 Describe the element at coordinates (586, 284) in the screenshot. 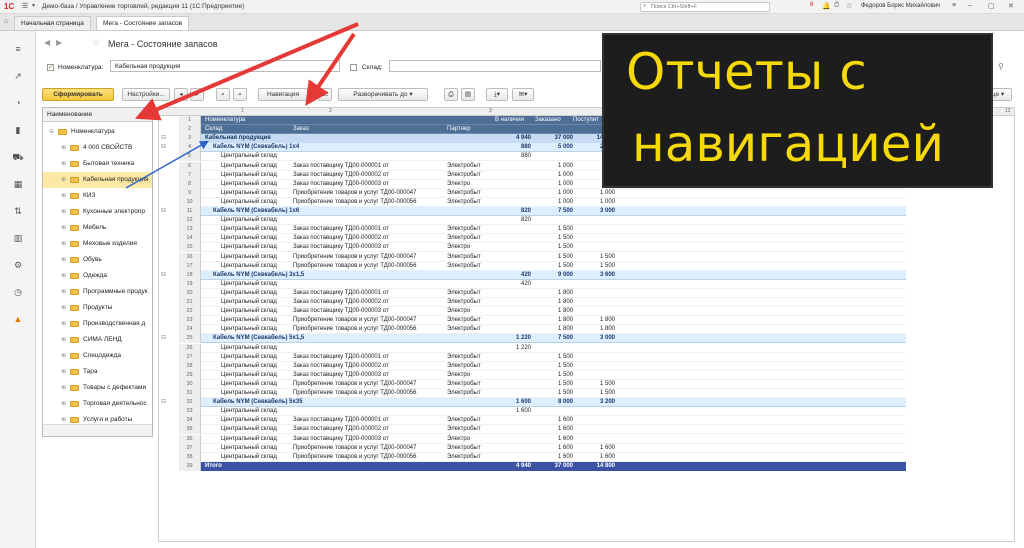

I see `report-row: 19 Центральный склад 420` at that location.